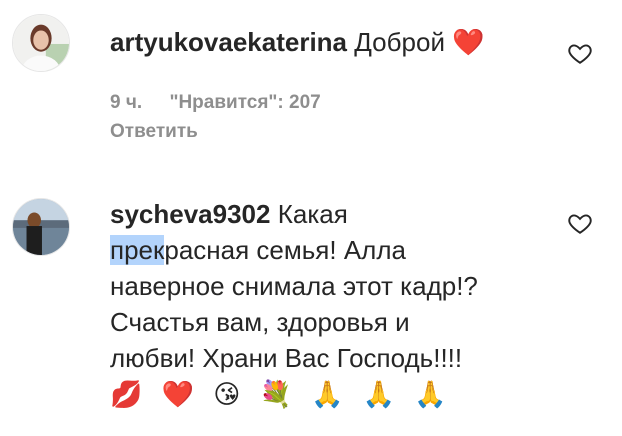 The image size is (622, 436). Describe the element at coordinates (309, 214) in the screenshot. I see `comment-body: Какая` at that location.